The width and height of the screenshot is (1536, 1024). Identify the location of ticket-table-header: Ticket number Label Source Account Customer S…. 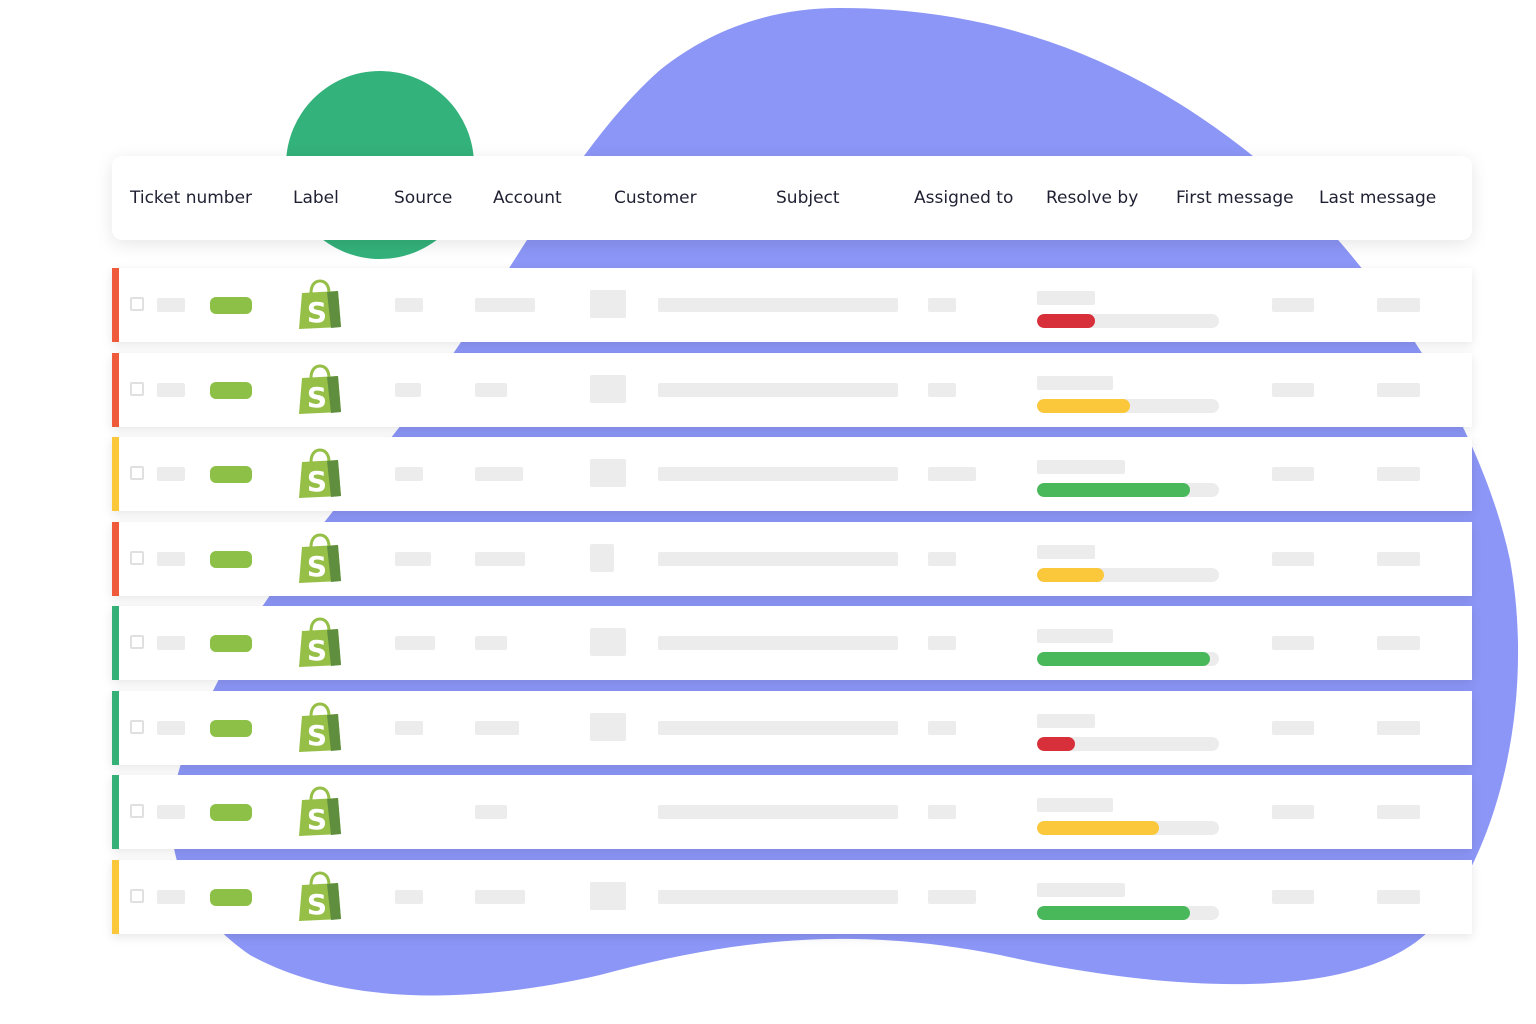
(792, 198).